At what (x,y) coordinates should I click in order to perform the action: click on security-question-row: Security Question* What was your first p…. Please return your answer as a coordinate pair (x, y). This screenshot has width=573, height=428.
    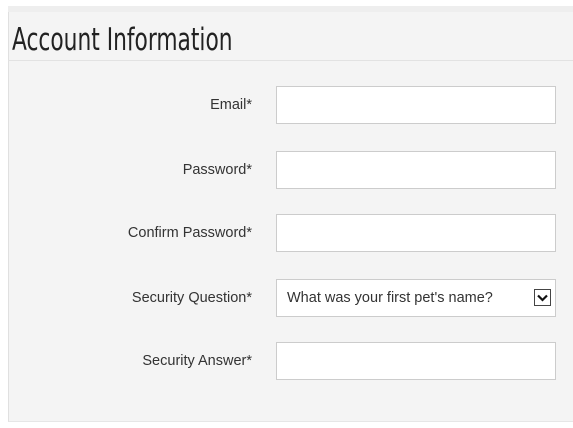
    Looking at the image, I should click on (290, 298).